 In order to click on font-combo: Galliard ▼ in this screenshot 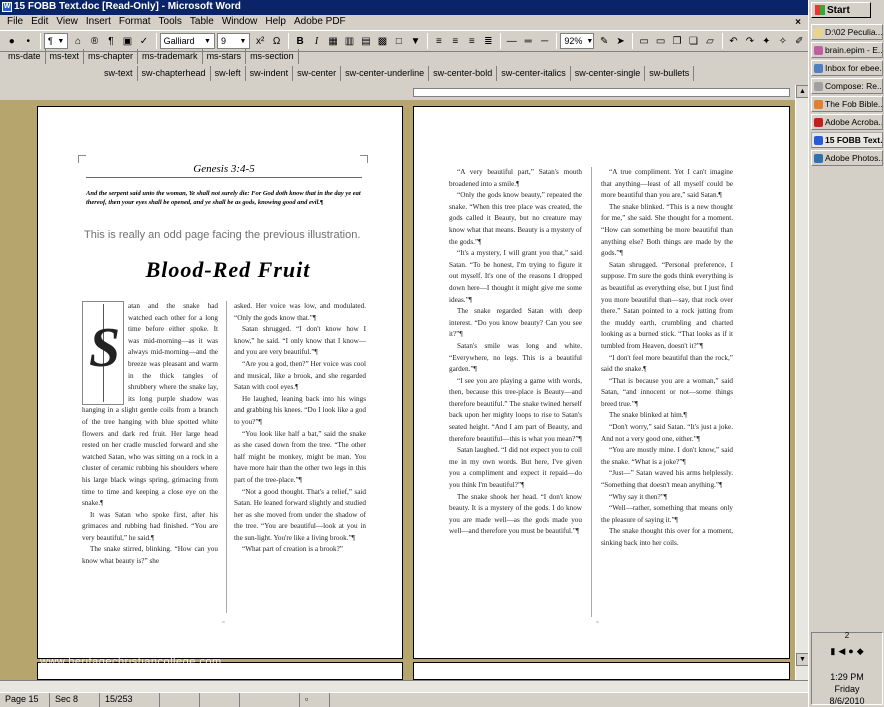, I will do `click(187, 41)`.